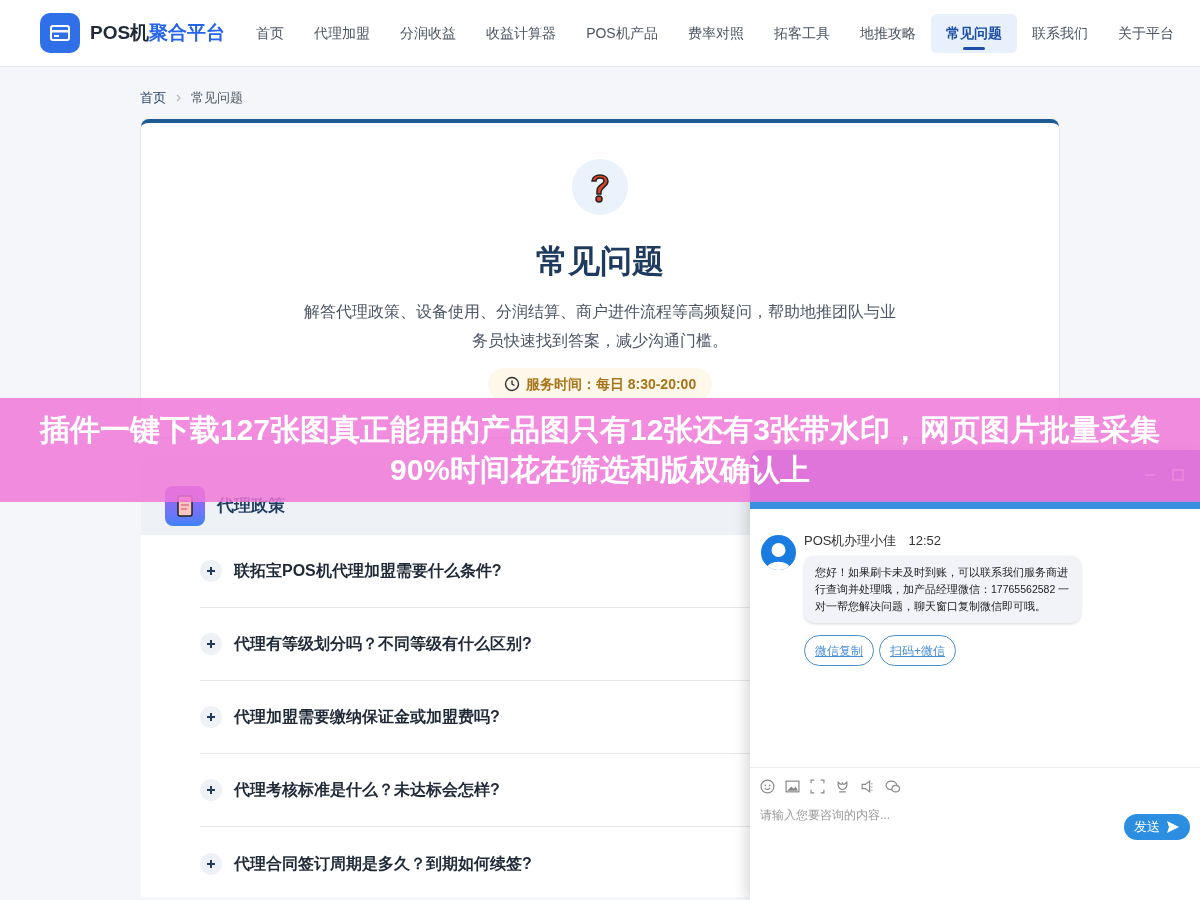  Describe the element at coordinates (511, 384) in the screenshot. I see `clock-icon` at that location.